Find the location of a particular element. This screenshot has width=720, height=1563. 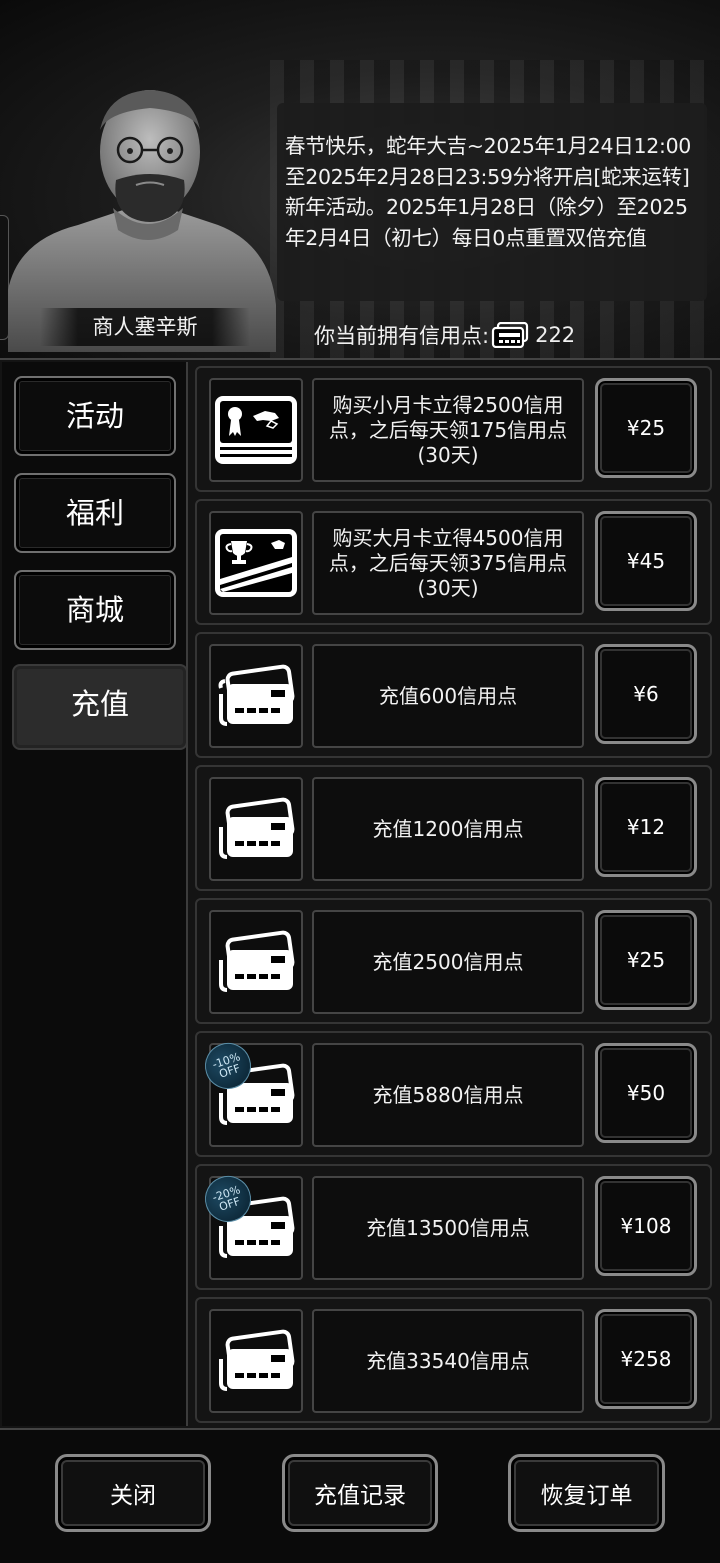

item-description: 充值5880信用点 is located at coordinates (448, 1095).